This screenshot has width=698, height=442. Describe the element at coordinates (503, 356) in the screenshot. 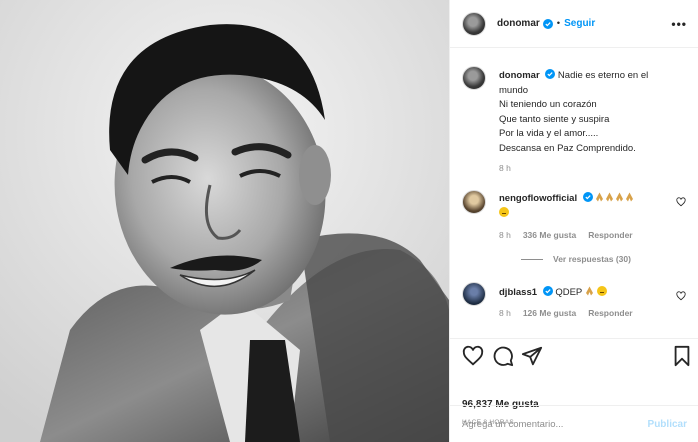

I see `comment-icon` at that location.